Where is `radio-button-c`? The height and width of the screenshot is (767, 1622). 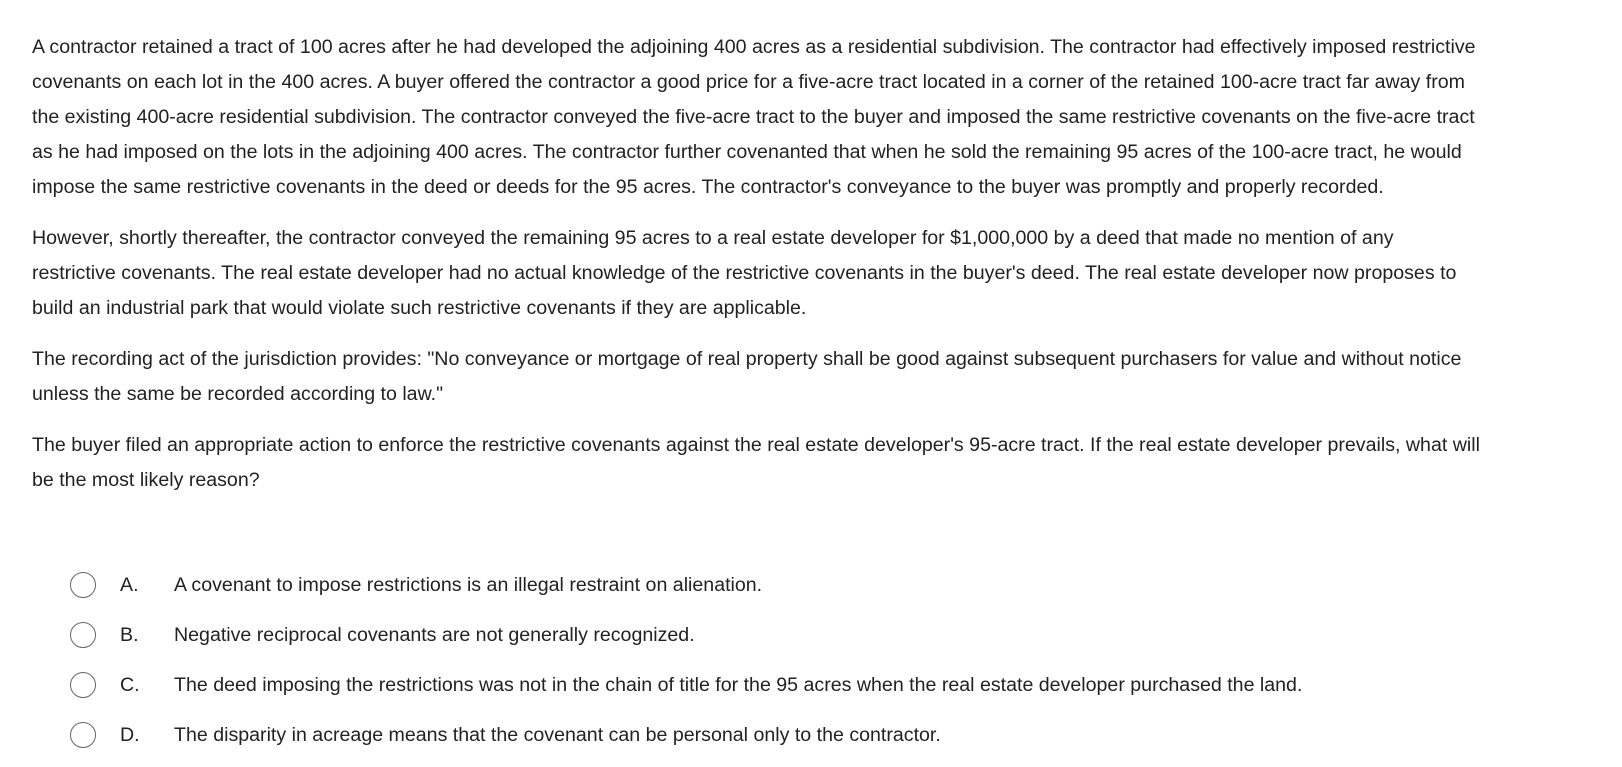 radio-button-c is located at coordinates (83, 685).